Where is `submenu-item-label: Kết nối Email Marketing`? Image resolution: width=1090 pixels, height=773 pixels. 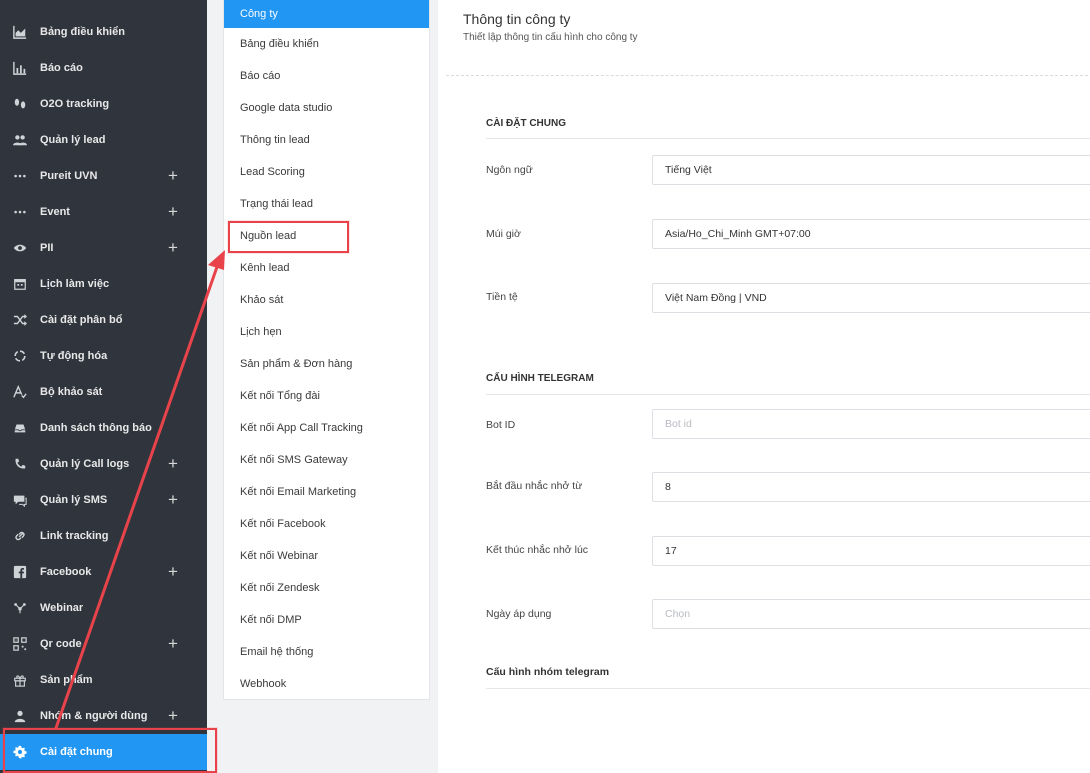
submenu-item-label: Kết nối Email Marketing is located at coordinates (298, 492).